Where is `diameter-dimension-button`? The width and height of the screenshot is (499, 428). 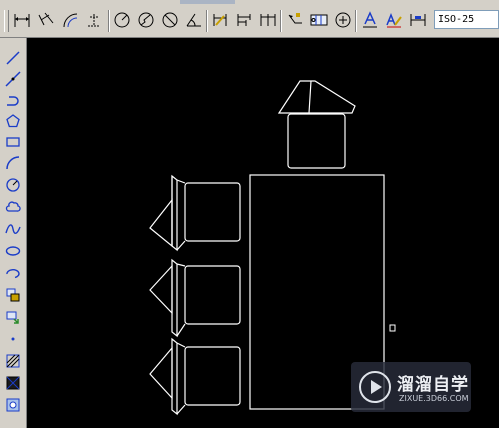 diameter-dimension-button is located at coordinates (170, 20).